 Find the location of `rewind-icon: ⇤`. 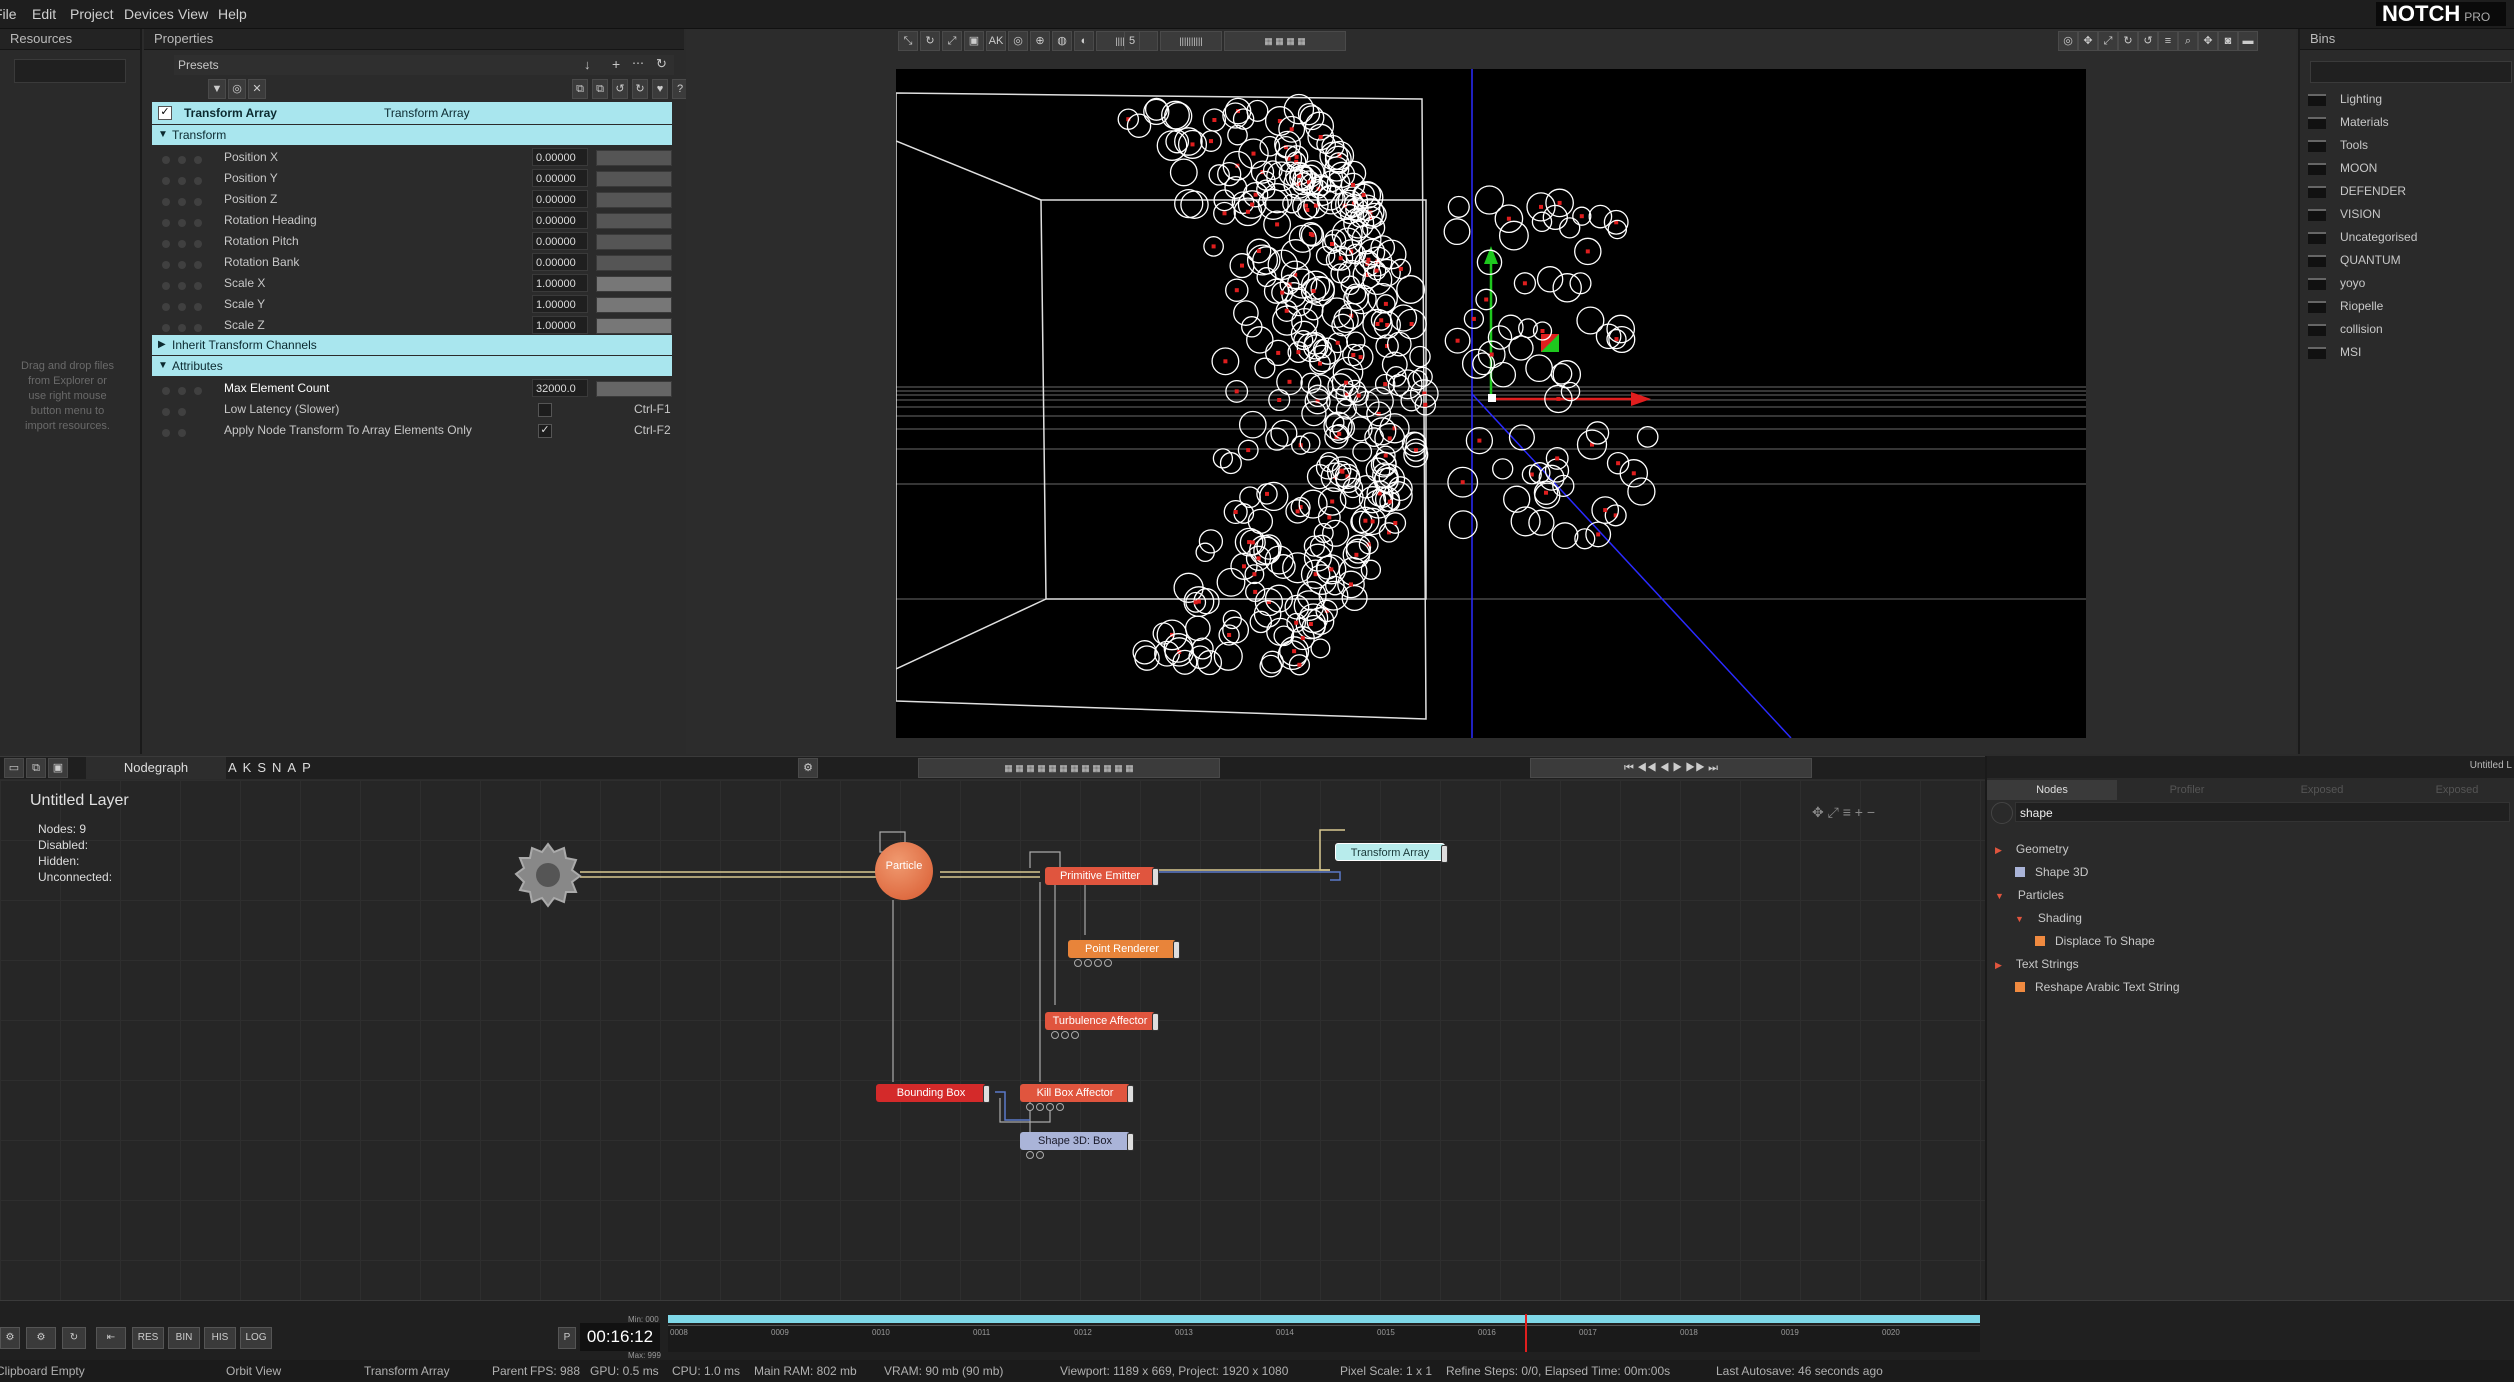

rewind-icon: ⇤ is located at coordinates (111, 1338).